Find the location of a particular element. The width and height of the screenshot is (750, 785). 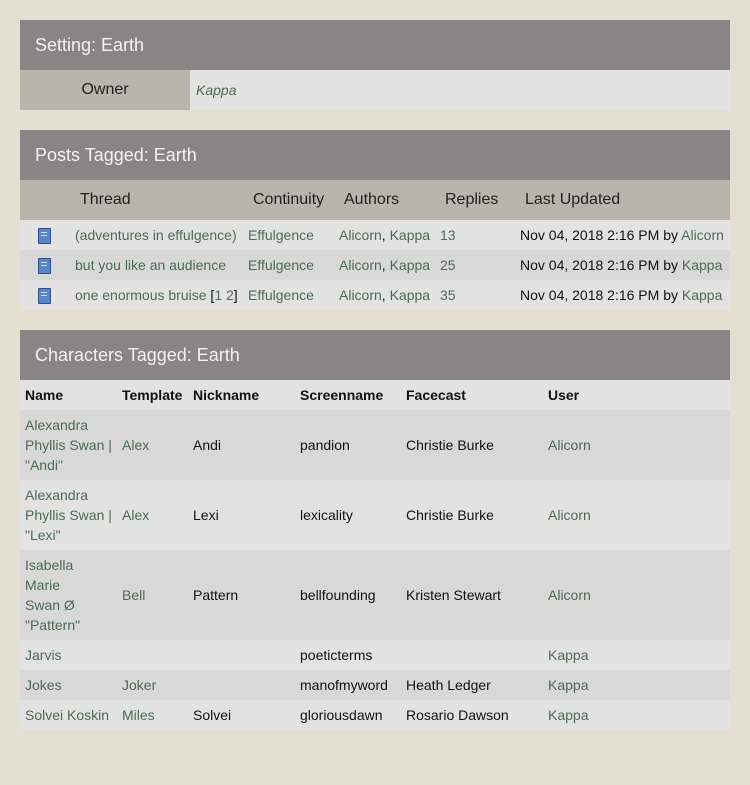

replies-link: 13 is located at coordinates (448, 235).